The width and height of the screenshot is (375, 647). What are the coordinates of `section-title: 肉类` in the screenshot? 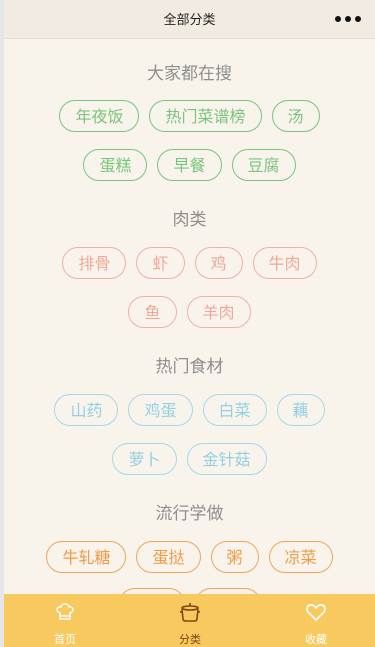 It's located at (189, 220).